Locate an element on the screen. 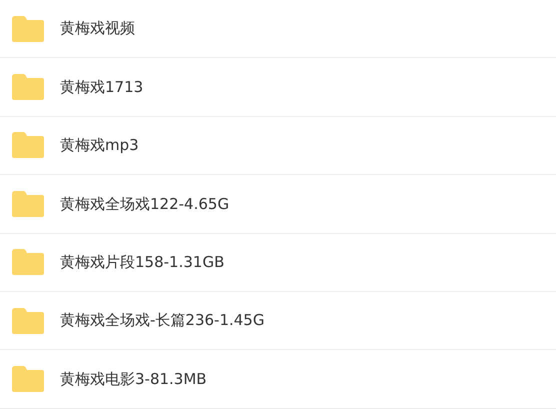 This screenshot has height=409, width=556. folder-name: 黄梅戏全场戏-长篇236-1.45G is located at coordinates (162, 321).